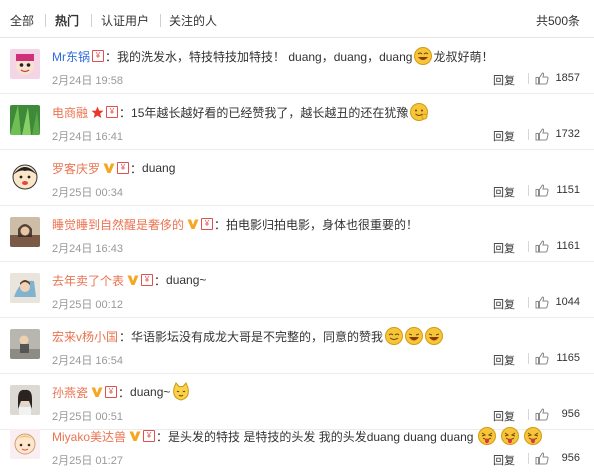 The height and width of the screenshot is (474, 594). What do you see at coordinates (322, 224) in the screenshot?
I see `comment-text: 拍电影归拍电影，身体也很重要的！` at bounding box center [322, 224].